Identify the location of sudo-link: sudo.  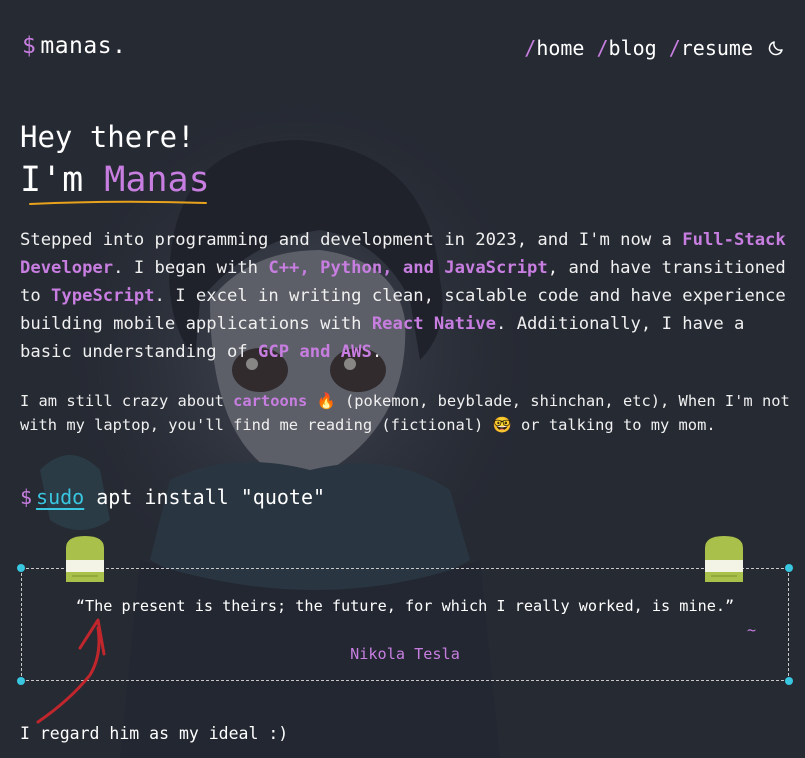
(60, 497).